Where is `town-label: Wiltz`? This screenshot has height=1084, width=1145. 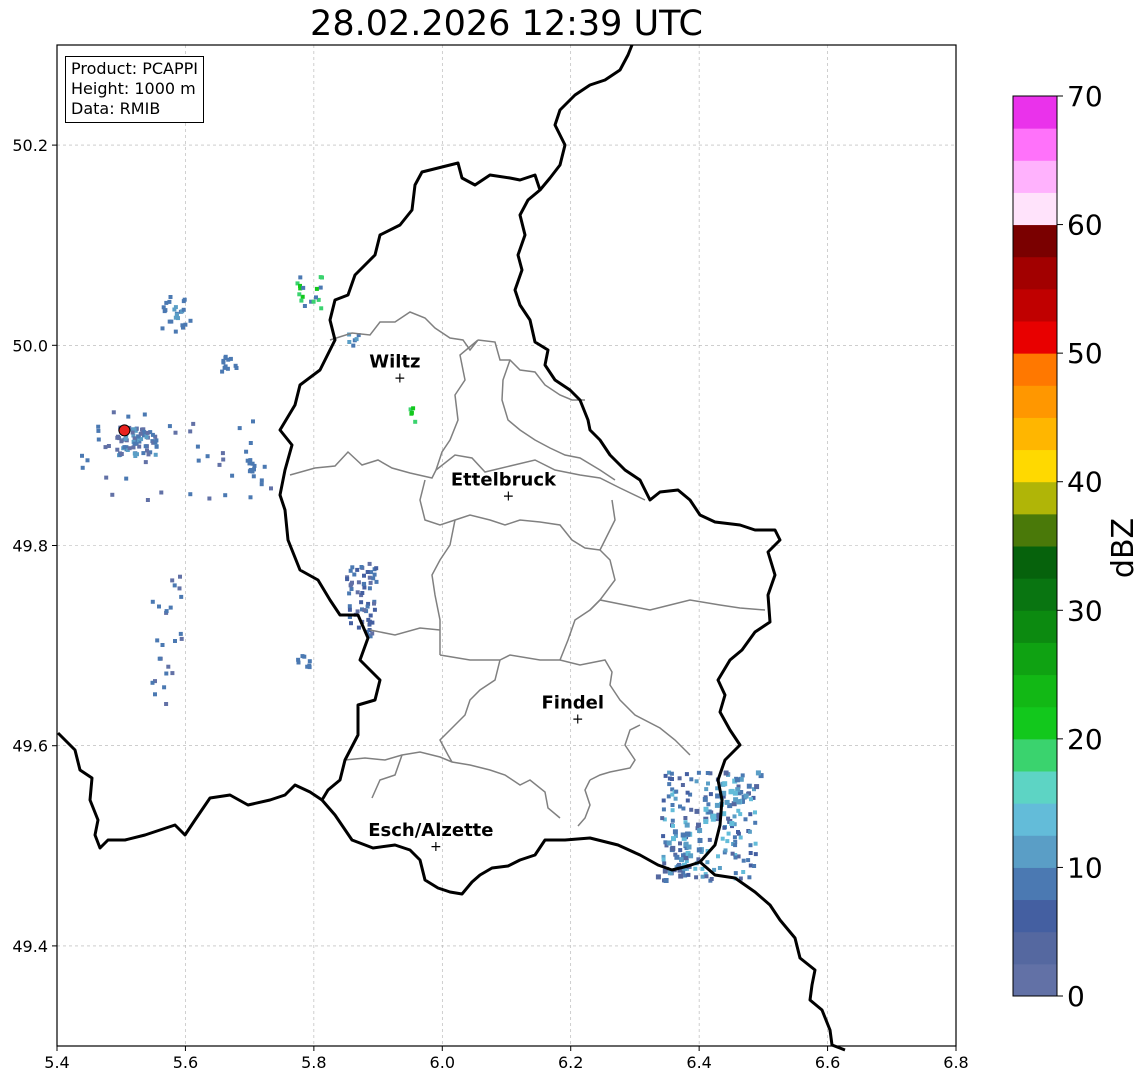
town-label: Wiltz is located at coordinates (394, 361).